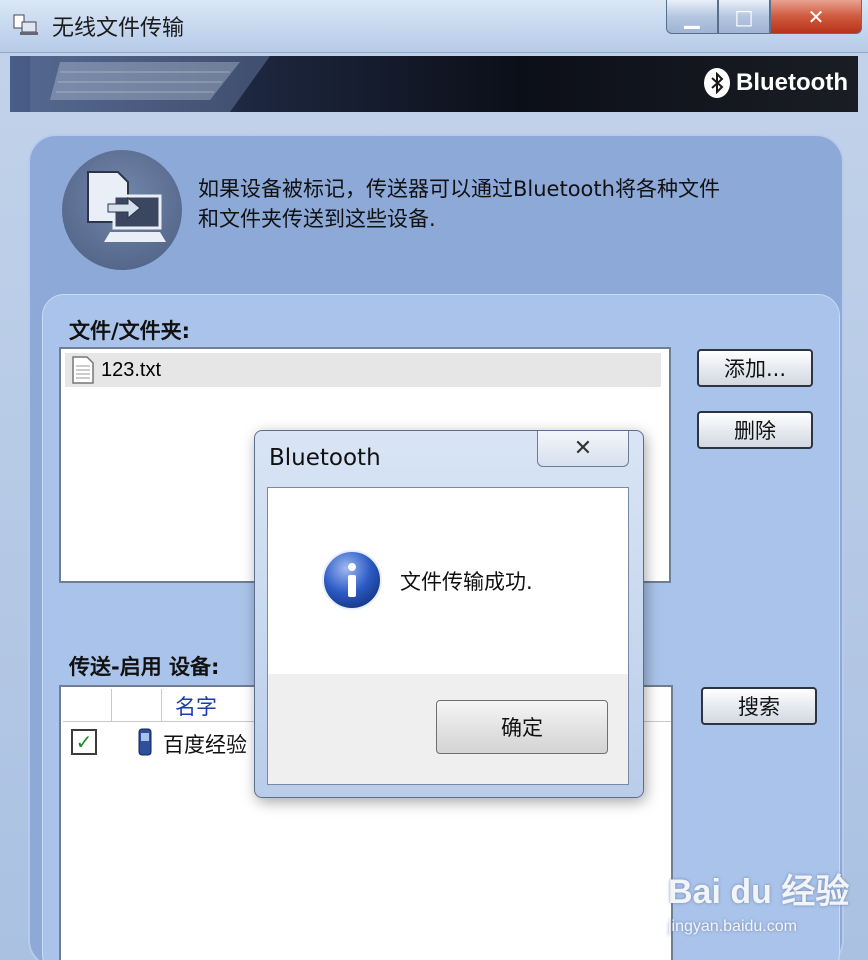  Describe the element at coordinates (150, 84) in the screenshot. I see `laptop-banner-graphic` at that location.